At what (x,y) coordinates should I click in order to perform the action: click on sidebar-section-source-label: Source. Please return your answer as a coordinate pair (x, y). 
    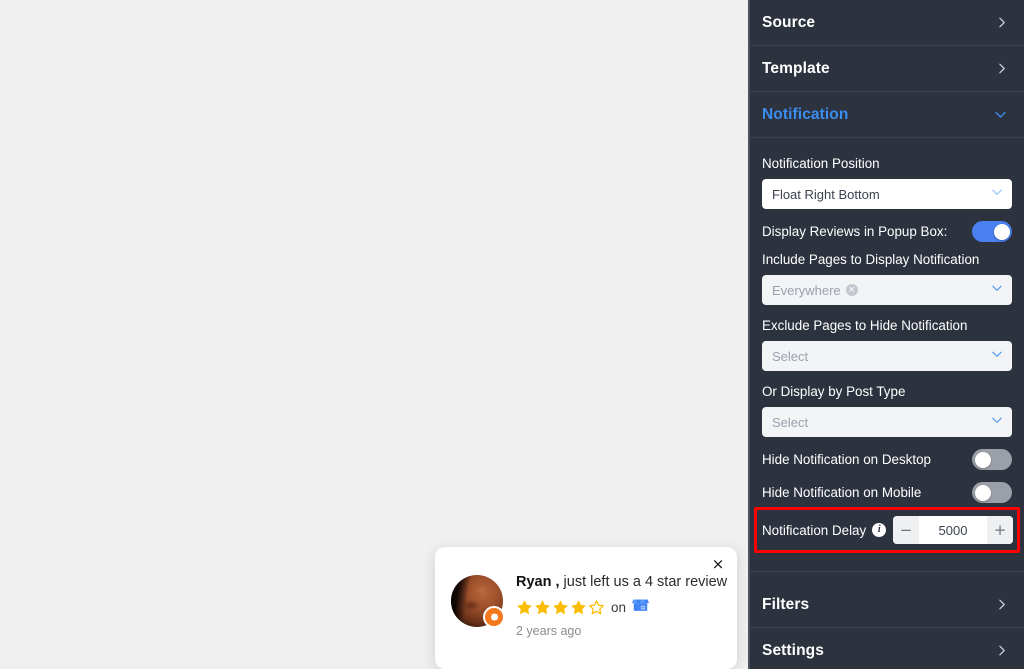
    Looking at the image, I should click on (789, 22).